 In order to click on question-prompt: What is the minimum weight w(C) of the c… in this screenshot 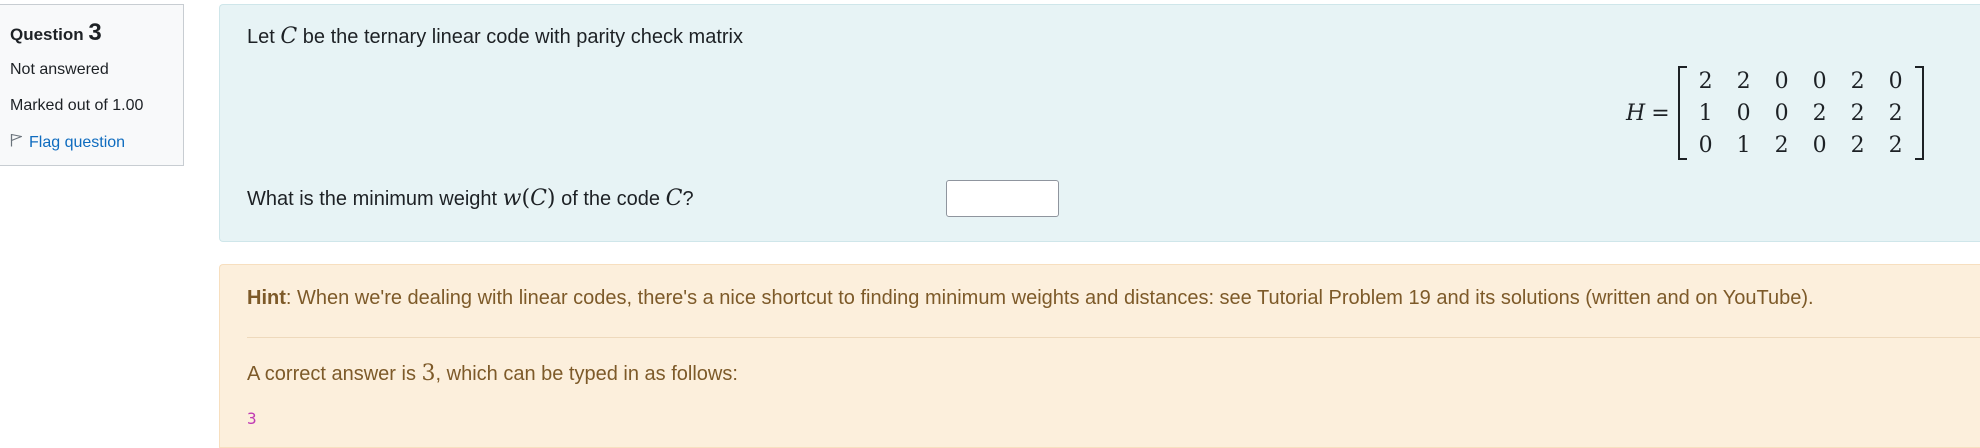, I will do `click(470, 199)`.